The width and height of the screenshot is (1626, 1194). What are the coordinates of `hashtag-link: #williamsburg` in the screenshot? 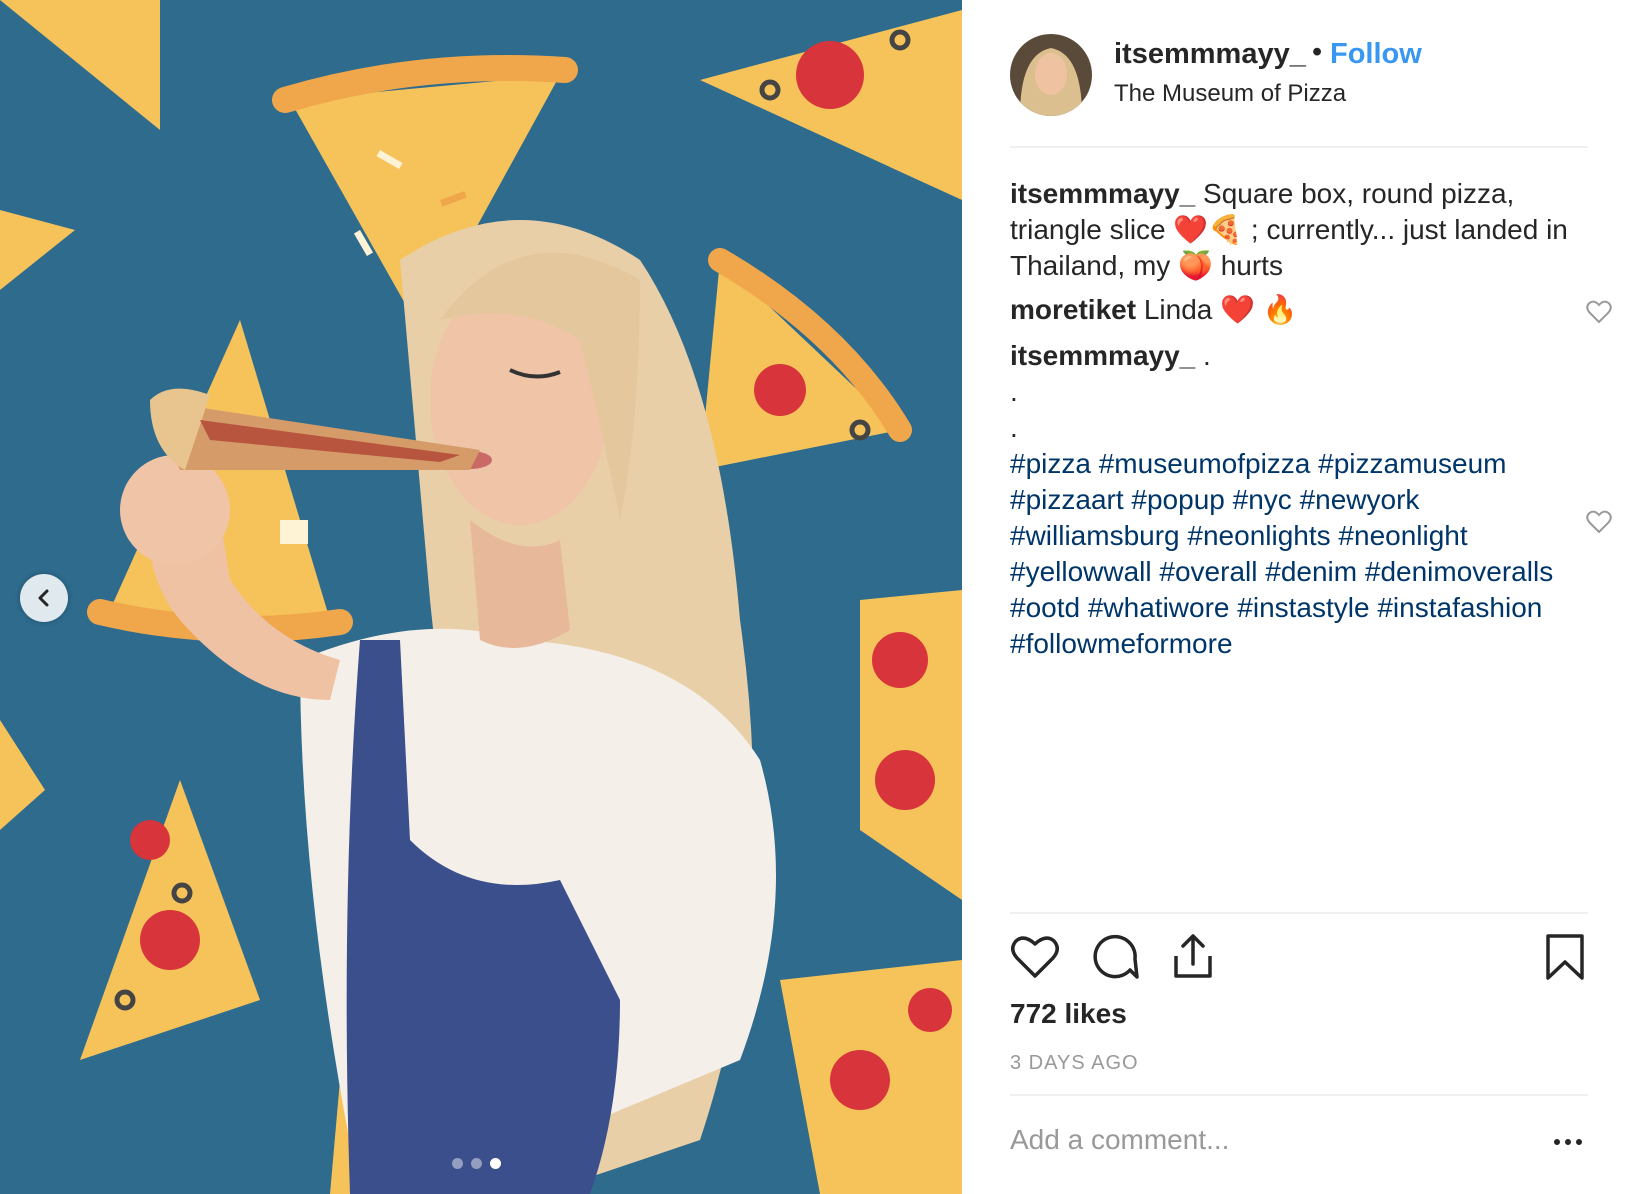 It's located at (1095, 535).